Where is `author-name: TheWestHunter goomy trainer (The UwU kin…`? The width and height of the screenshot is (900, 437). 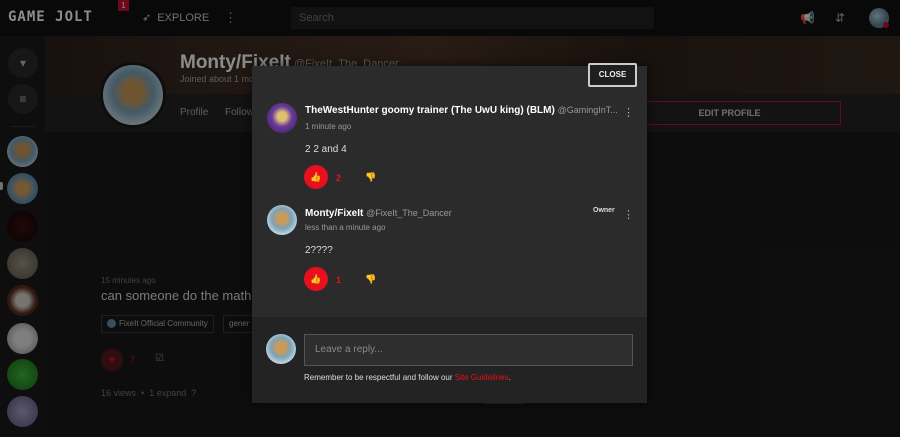
author-name: TheWestHunter goomy trainer (The UwU kin… is located at coordinates (430, 110).